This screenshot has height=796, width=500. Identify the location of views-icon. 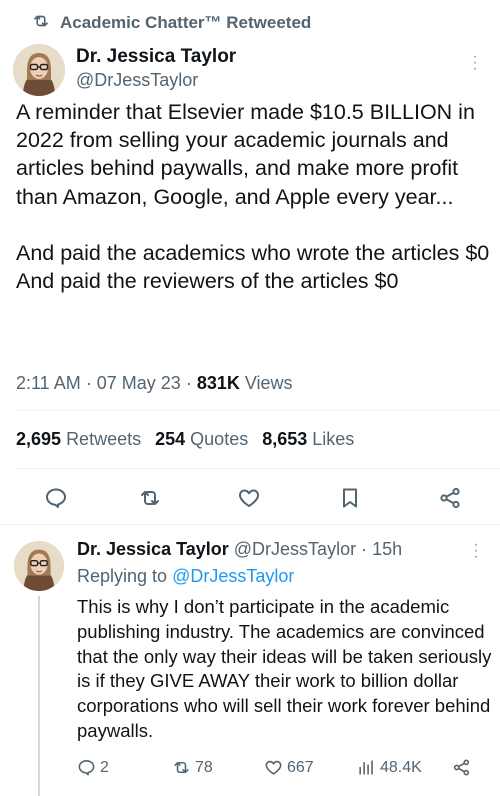
(366, 767).